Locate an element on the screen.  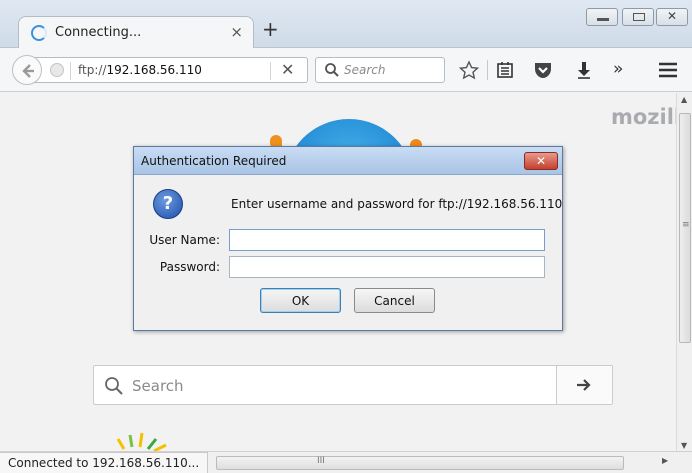
scroll-right-arrow: ▶ is located at coordinates (665, 460).